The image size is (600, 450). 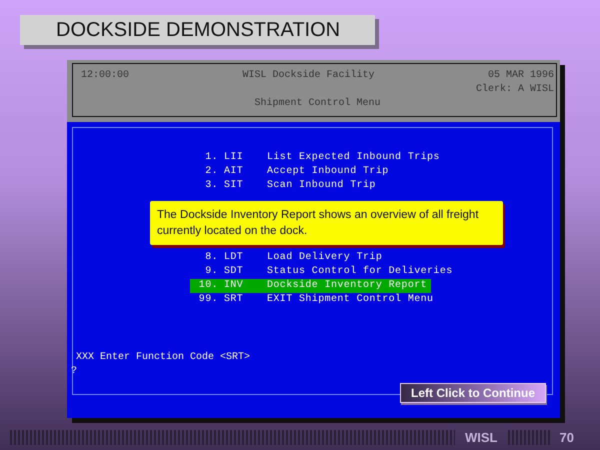 What do you see at coordinates (473, 393) in the screenshot?
I see `continue-button: Left Click to Continue` at bounding box center [473, 393].